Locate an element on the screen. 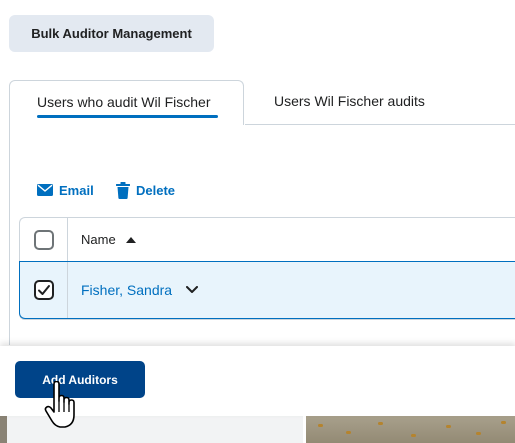 This screenshot has width=515, height=443. tab-users-audited: Users Wil Fischer audits is located at coordinates (349, 101).